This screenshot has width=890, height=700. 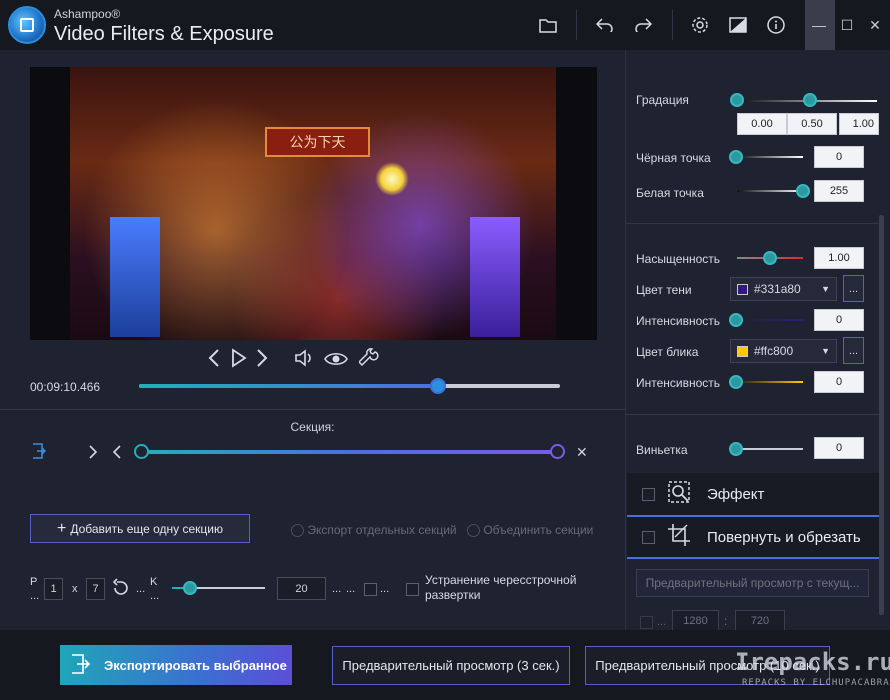 I want to click on resize-checkbox, so click(x=646, y=622).